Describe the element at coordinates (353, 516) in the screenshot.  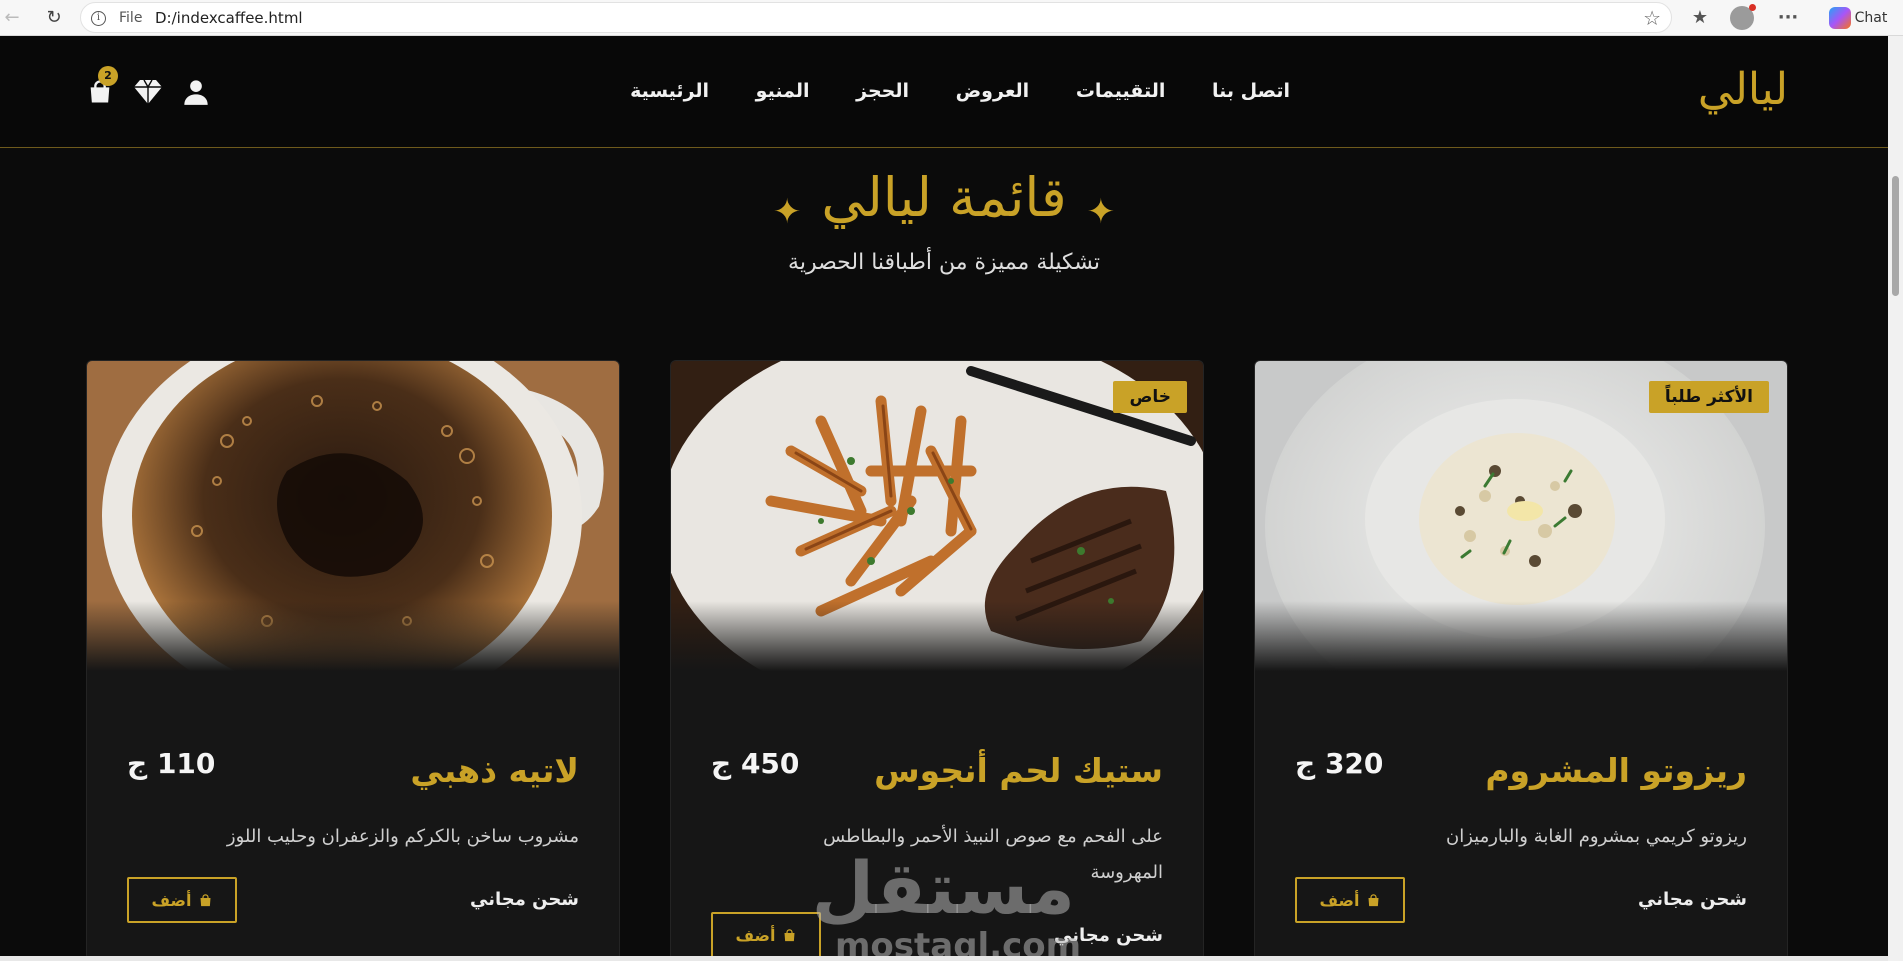
I see `latte-image` at that location.